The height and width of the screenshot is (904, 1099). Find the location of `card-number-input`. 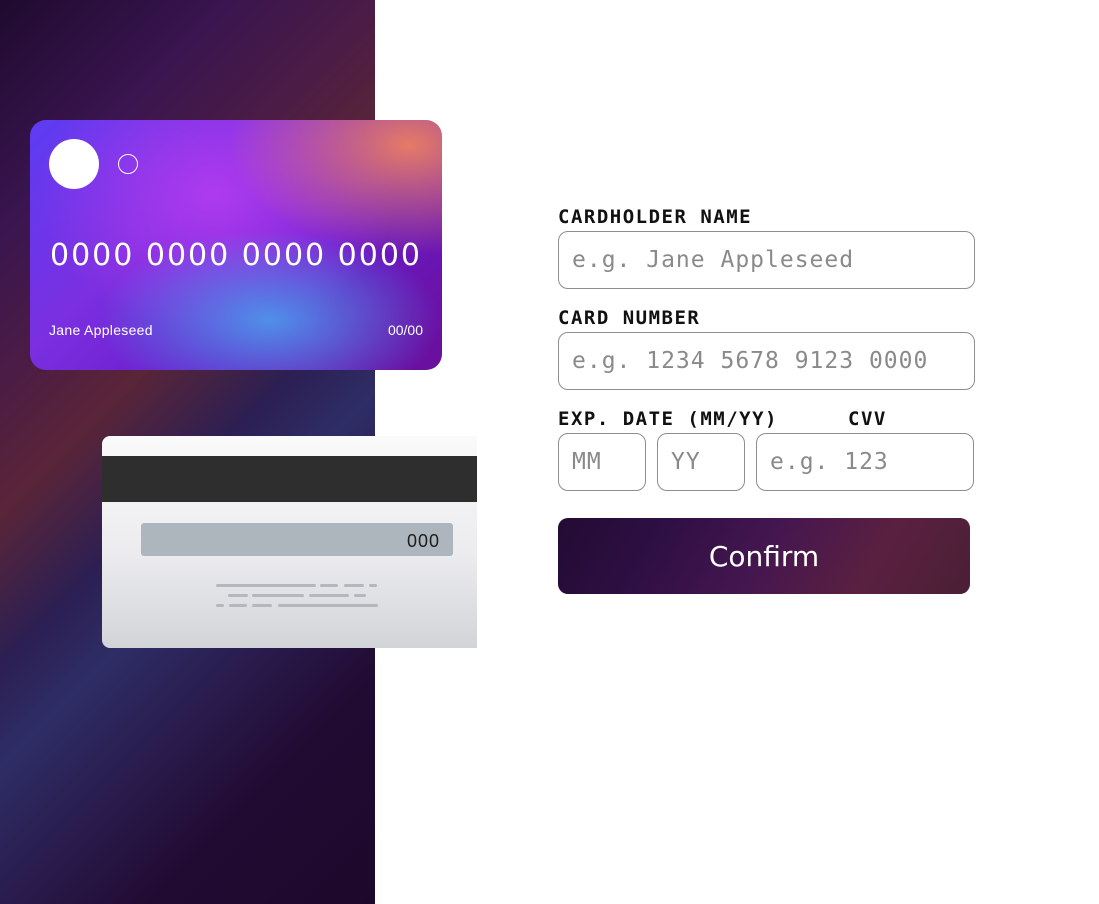

card-number-input is located at coordinates (766, 361).